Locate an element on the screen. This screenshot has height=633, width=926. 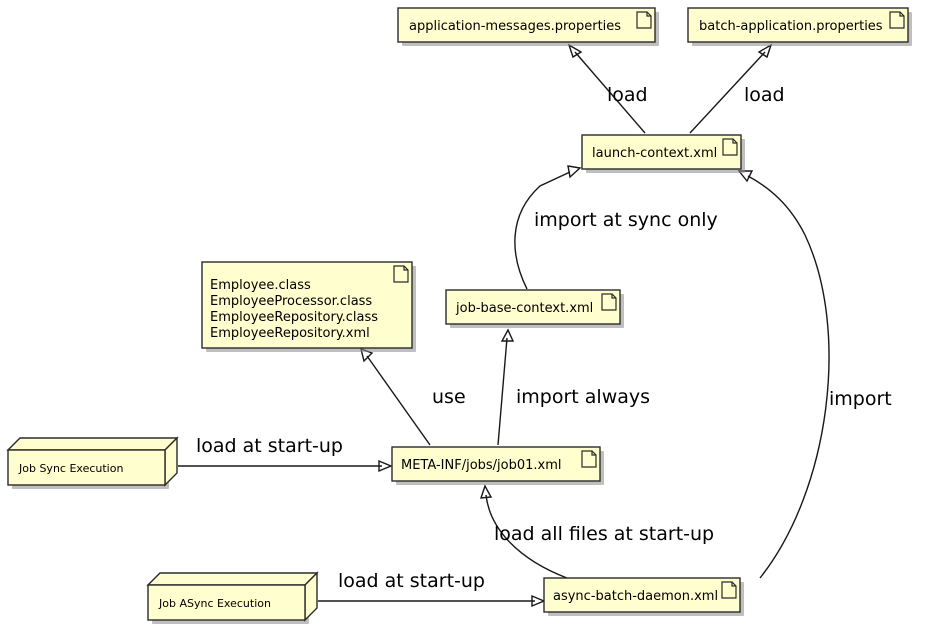
artifact-label-line-4: EmployeeRepository.xml is located at coordinates (290, 333).